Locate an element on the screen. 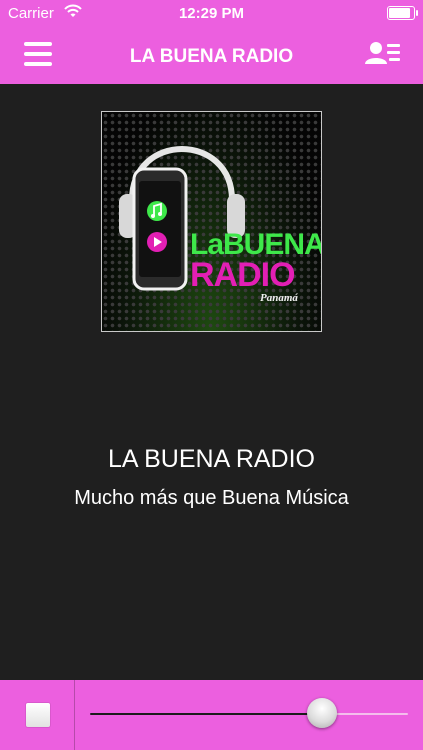 This screenshot has width=423, height=750. player-divider is located at coordinates (74, 715).